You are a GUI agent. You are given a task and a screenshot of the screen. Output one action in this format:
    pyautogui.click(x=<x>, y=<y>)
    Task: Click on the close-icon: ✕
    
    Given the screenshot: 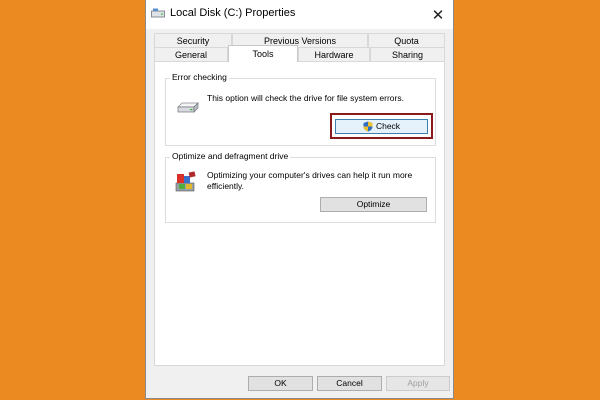 What is the action you would take?
    pyautogui.click(x=438, y=15)
    